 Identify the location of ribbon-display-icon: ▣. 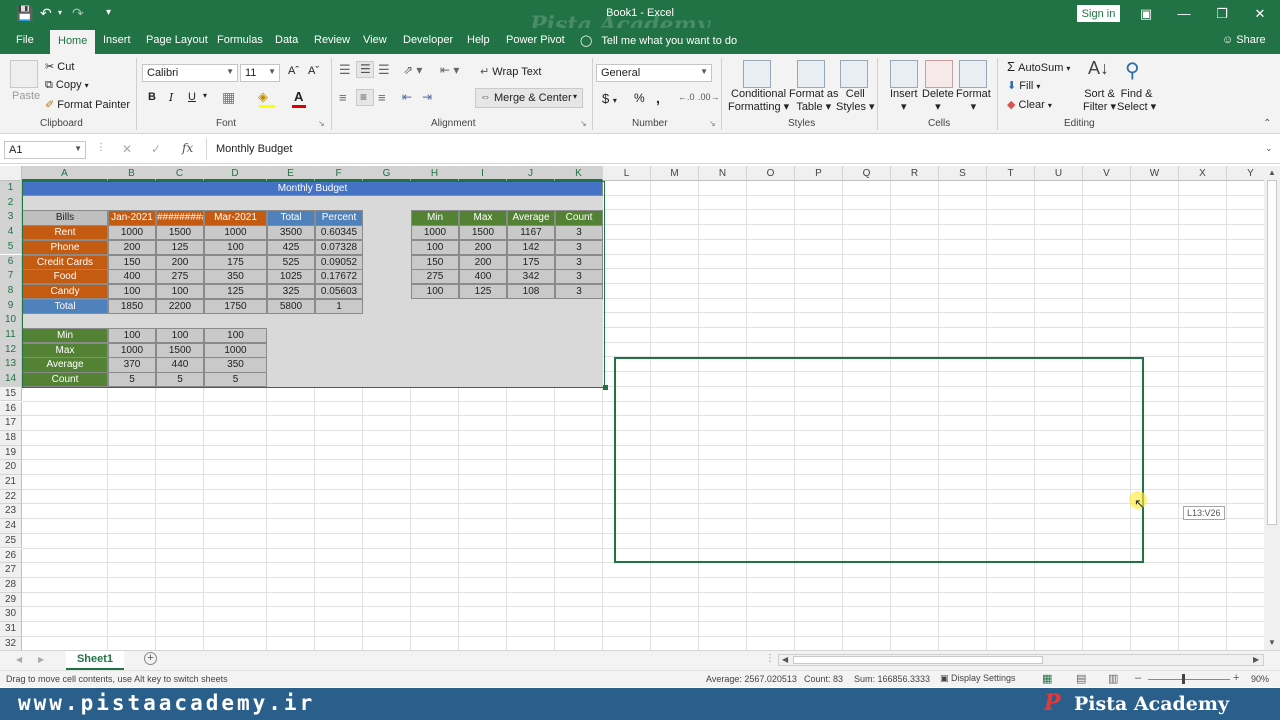
(1146, 14).